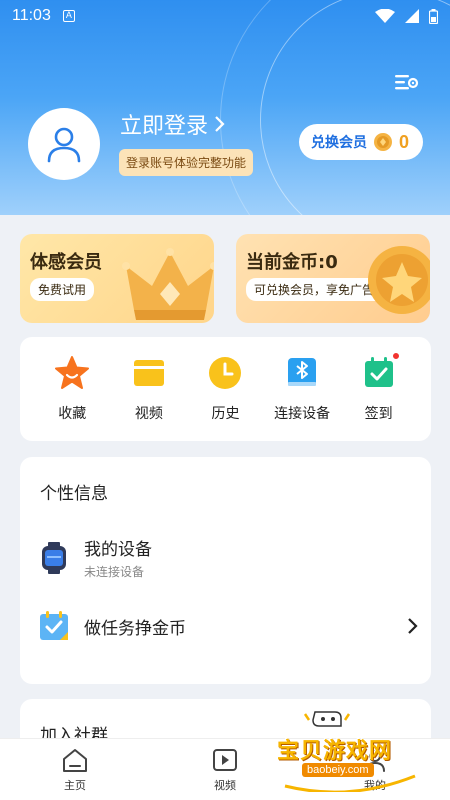  I want to click on task-calendar-icon, so click(54, 625).